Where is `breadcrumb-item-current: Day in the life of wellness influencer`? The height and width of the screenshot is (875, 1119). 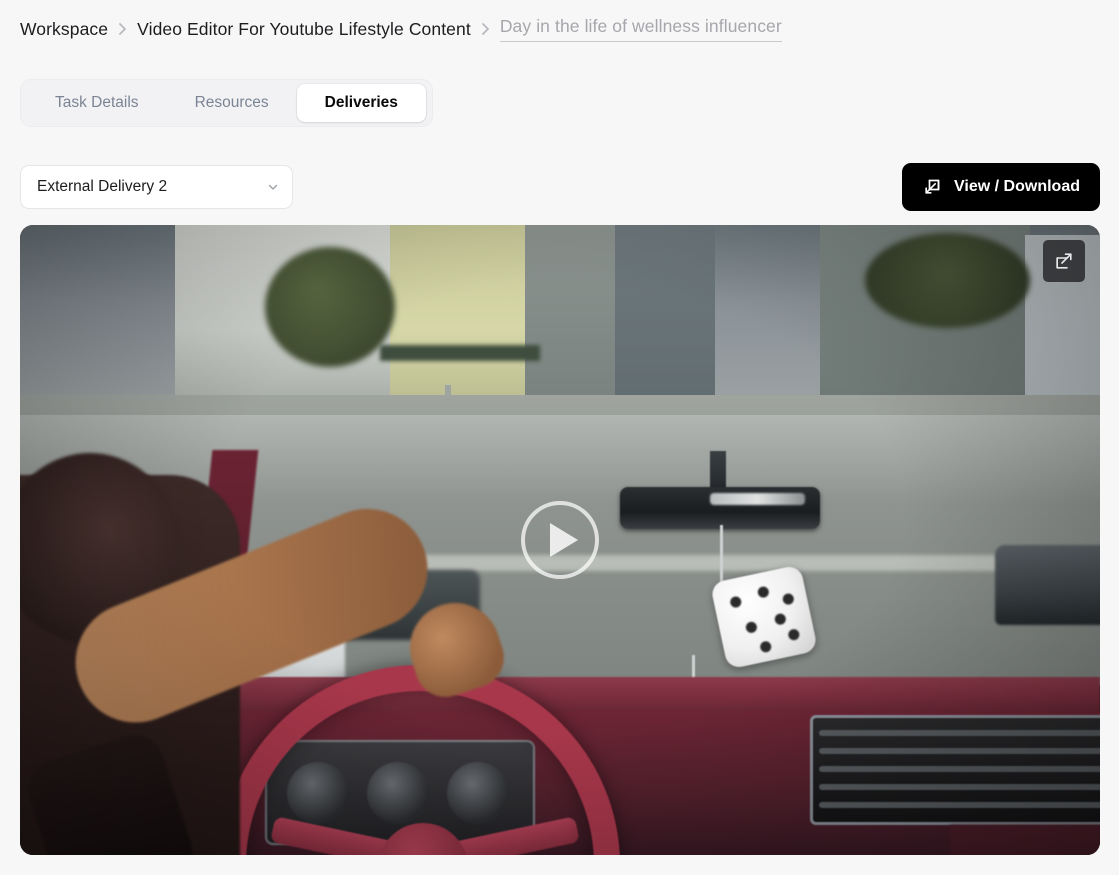
breadcrumb-item-current: Day in the life of wellness influencer is located at coordinates (640, 29).